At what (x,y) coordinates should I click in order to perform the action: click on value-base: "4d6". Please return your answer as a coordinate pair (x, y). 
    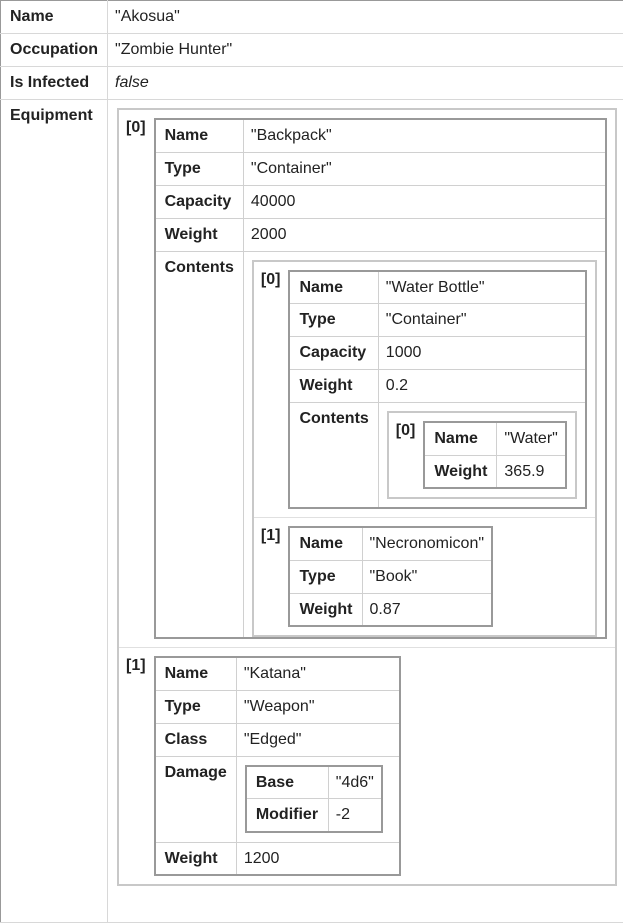
    Looking at the image, I should click on (355, 782).